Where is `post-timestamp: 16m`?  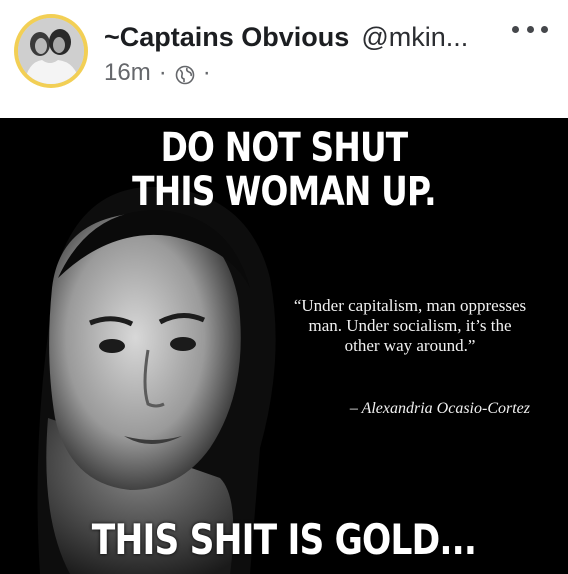
post-timestamp: 16m is located at coordinates (127, 73).